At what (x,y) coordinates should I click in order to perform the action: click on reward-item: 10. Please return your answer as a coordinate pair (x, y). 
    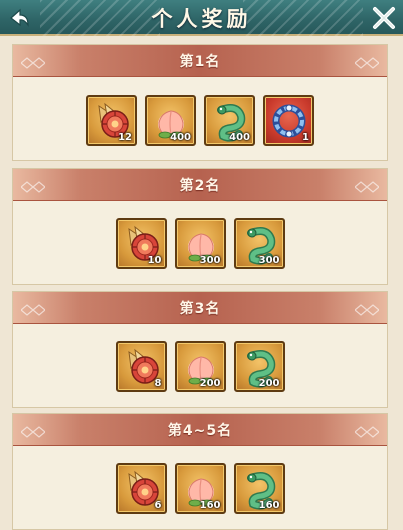
    Looking at the image, I should click on (141, 243).